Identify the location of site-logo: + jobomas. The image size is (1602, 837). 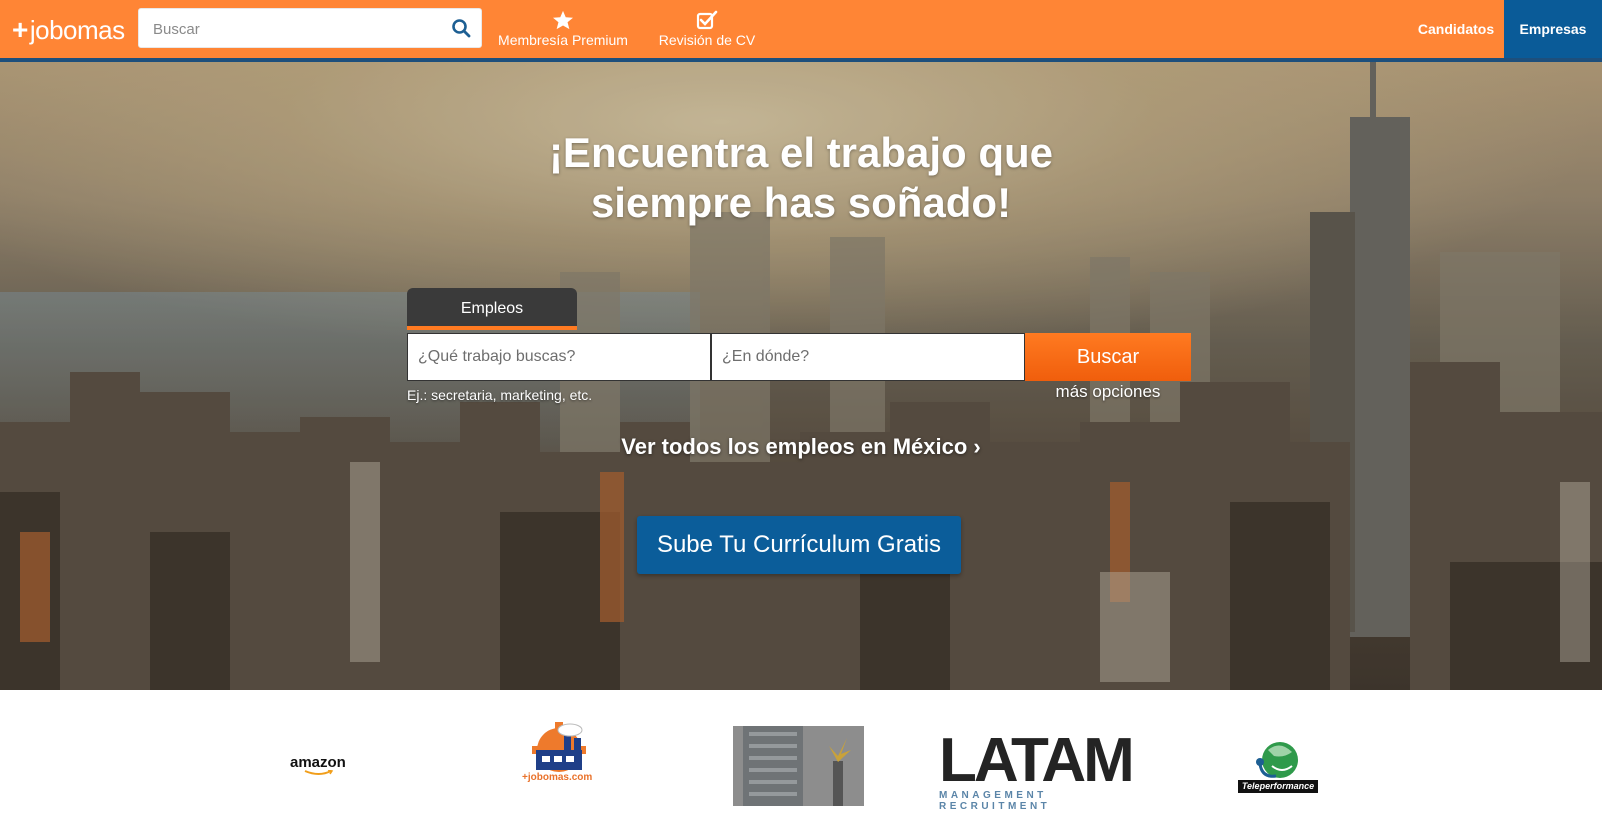
(68, 30).